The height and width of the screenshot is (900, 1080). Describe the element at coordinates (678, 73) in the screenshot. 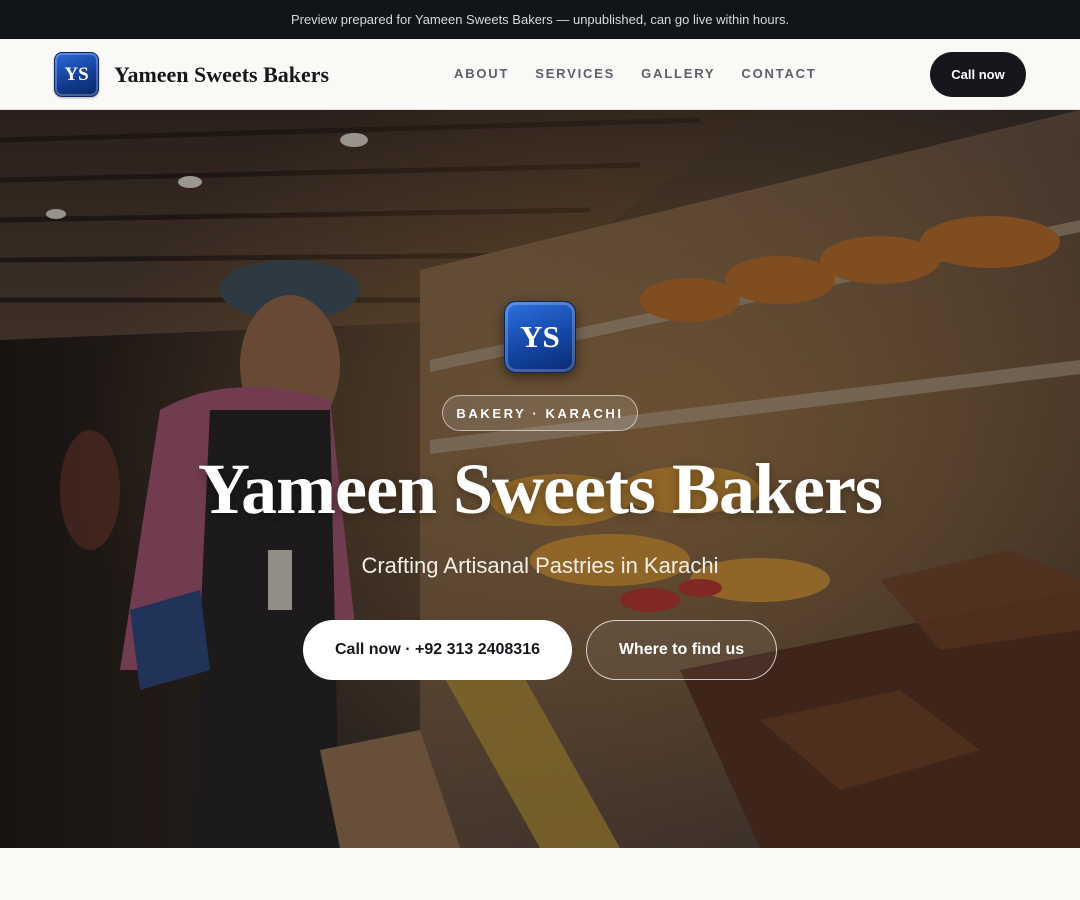

I see `nav-link-gallery: GALLERY` at that location.